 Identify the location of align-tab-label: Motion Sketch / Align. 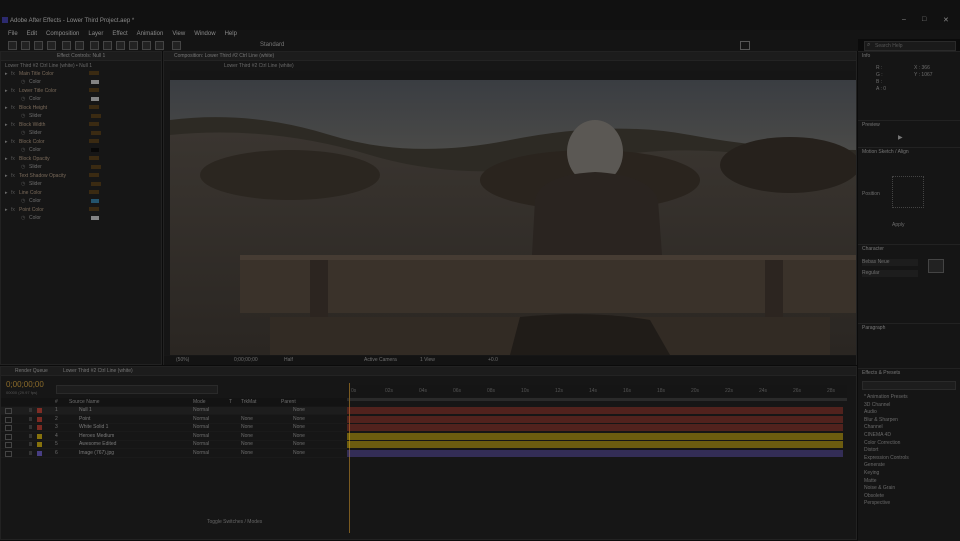
(885, 152).